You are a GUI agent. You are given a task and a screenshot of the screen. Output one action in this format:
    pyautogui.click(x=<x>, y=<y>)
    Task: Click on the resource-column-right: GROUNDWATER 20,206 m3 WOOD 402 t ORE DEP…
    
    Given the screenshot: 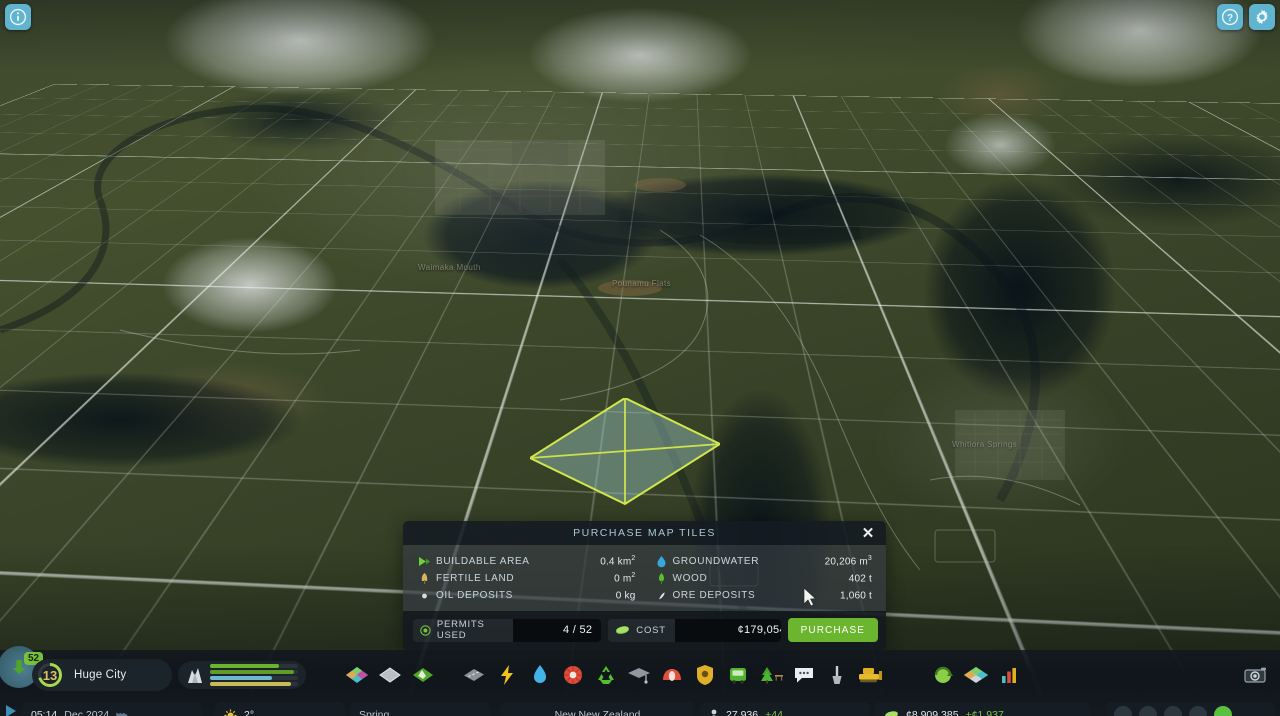 What is the action you would take?
    pyautogui.click(x=763, y=578)
    